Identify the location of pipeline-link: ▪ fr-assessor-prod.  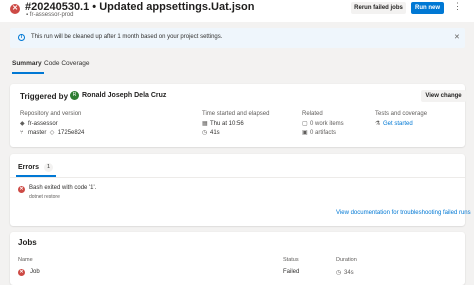
(49, 15).